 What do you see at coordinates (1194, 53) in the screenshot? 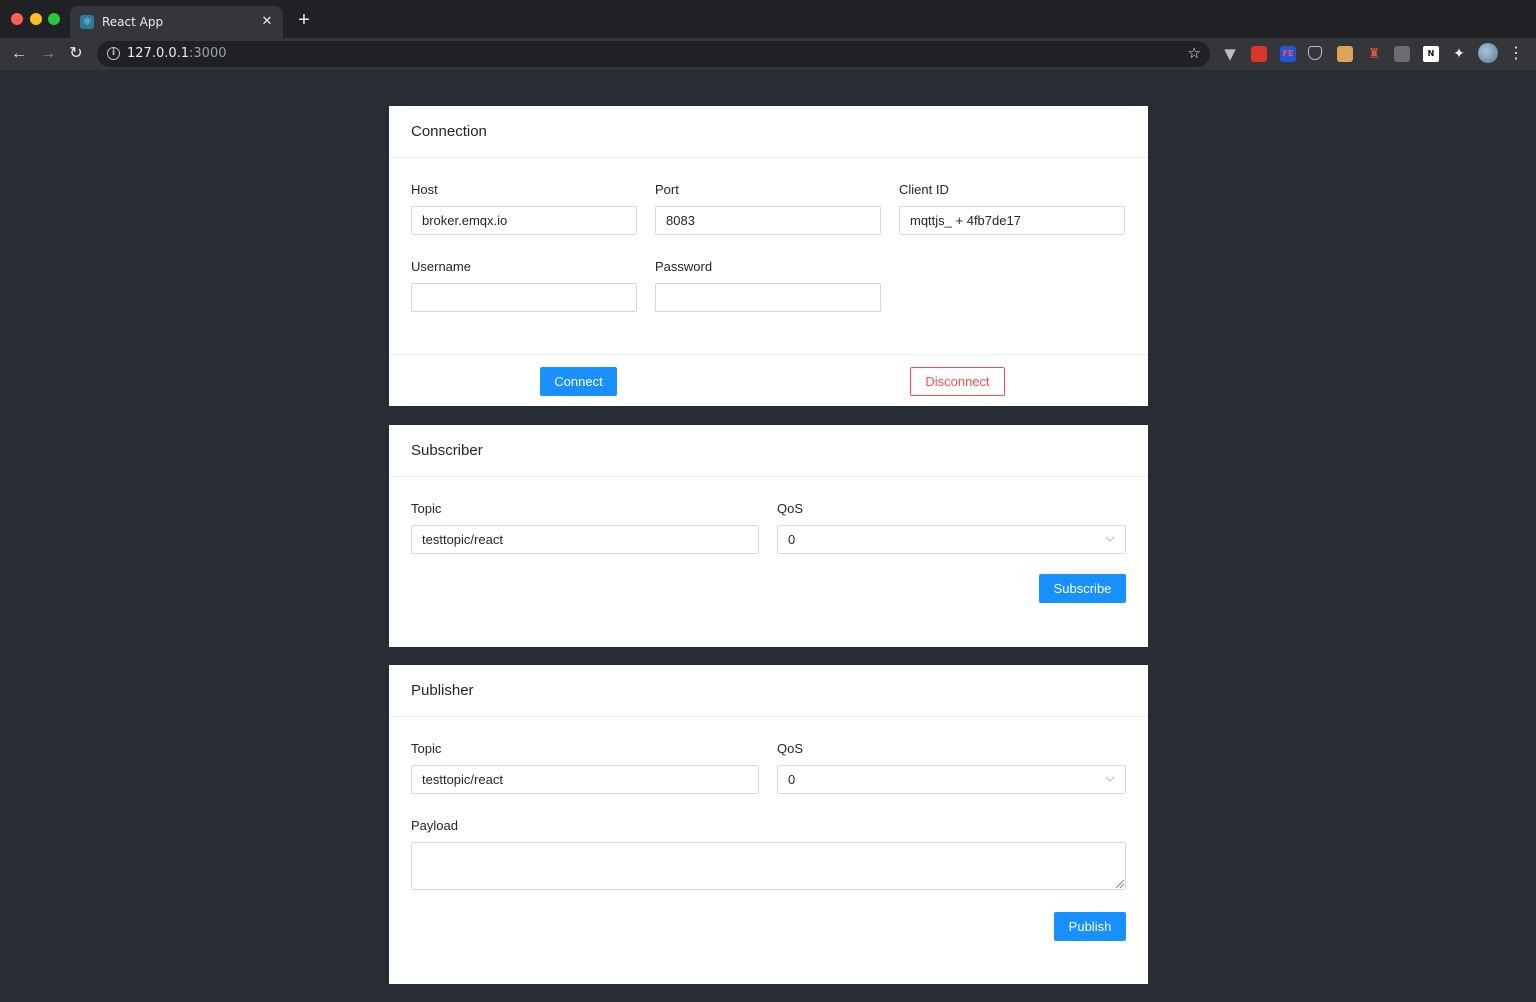
I see `bookmark-star-icon: ☆` at bounding box center [1194, 53].